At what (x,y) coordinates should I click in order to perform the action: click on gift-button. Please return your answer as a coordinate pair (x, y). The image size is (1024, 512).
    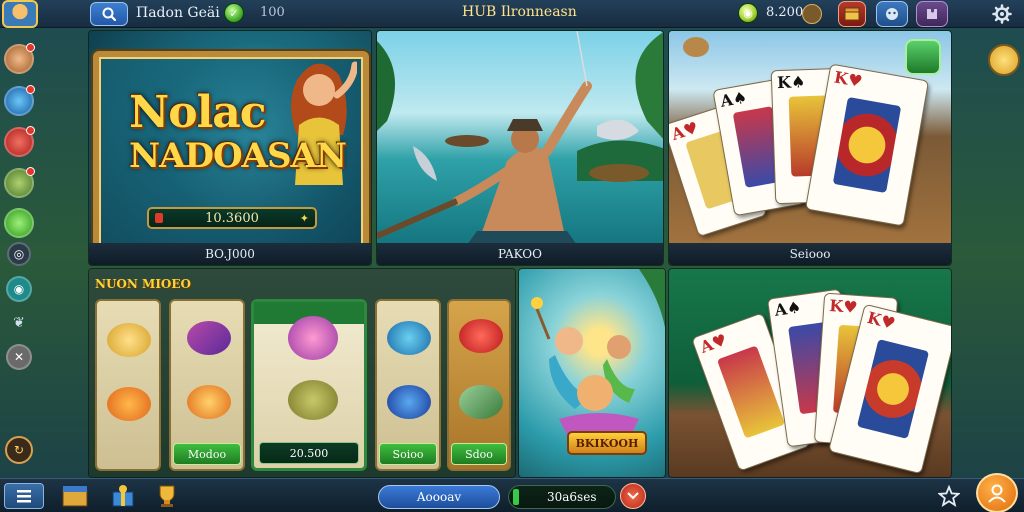
    Looking at the image, I should click on (123, 496).